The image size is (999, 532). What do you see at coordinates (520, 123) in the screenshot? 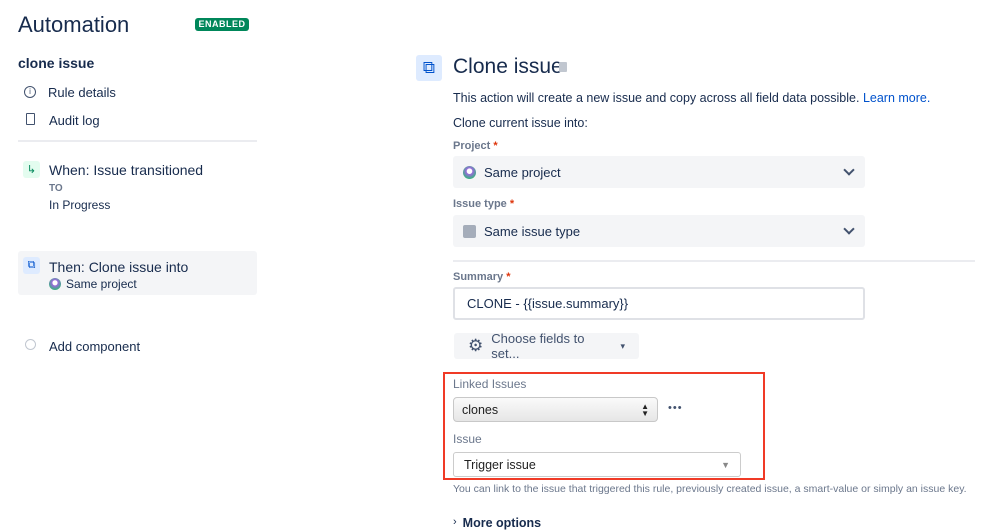
I see `clone-into-label: Clone current issue into:` at bounding box center [520, 123].